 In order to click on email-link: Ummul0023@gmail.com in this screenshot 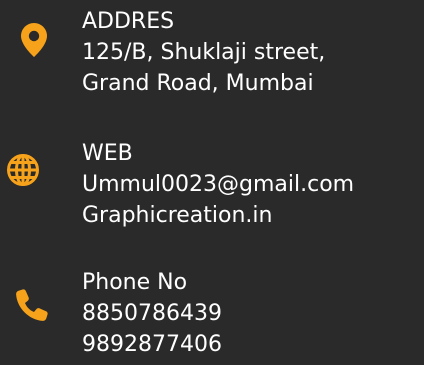, I will do `click(218, 184)`.